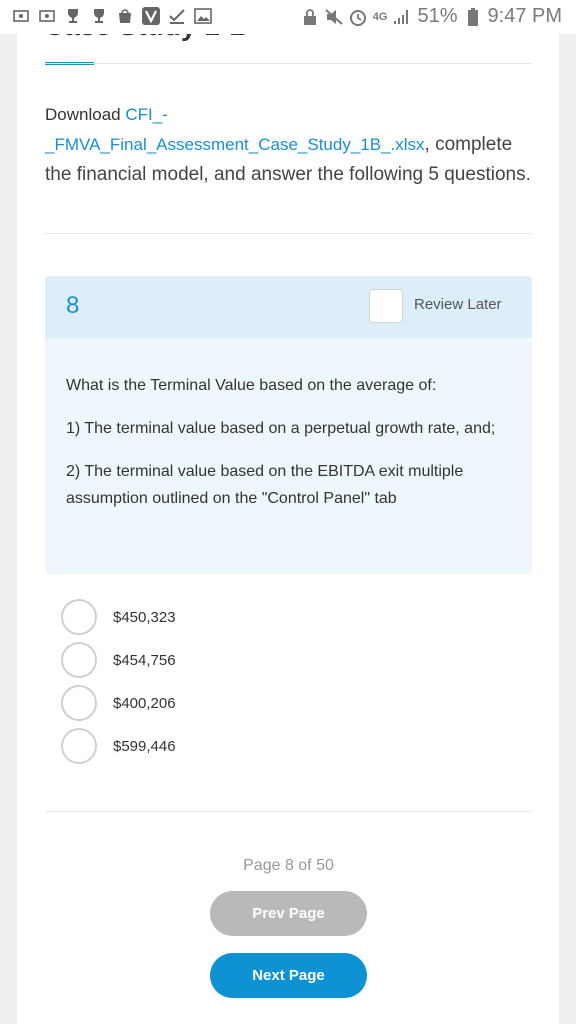 The height and width of the screenshot is (1024, 576). What do you see at coordinates (437, 16) in the screenshot?
I see `battery-percent: 51%` at bounding box center [437, 16].